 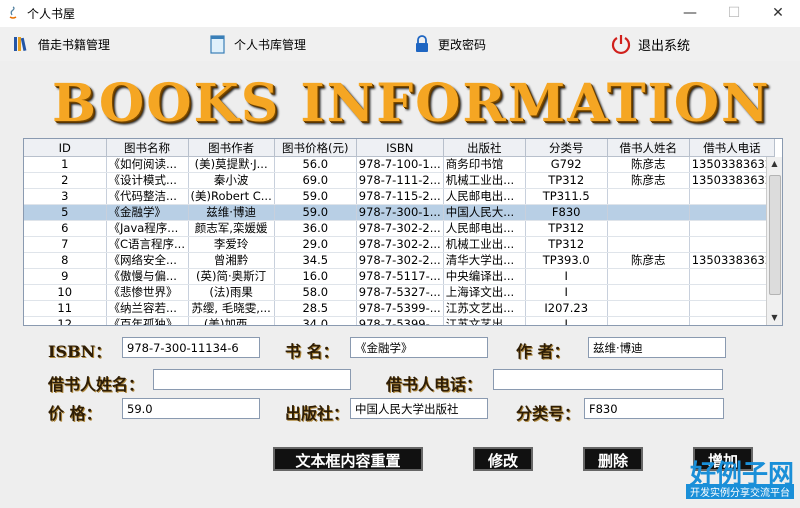 I want to click on table-row: 10 《悲惨世界》 (法)雨果 58.0 978-7-5327-... 上海译文出... I, so click(x=400, y=292).